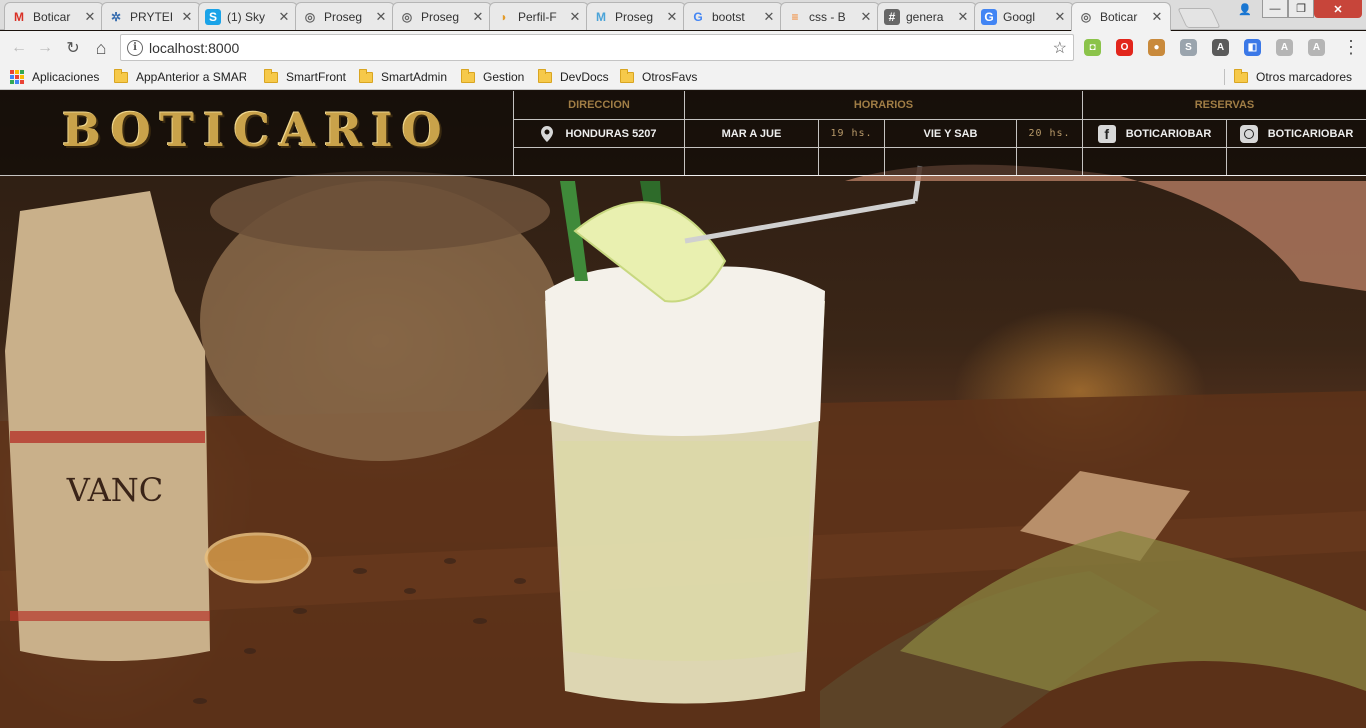  I want to click on svg-text: VANC, so click(115, 490).